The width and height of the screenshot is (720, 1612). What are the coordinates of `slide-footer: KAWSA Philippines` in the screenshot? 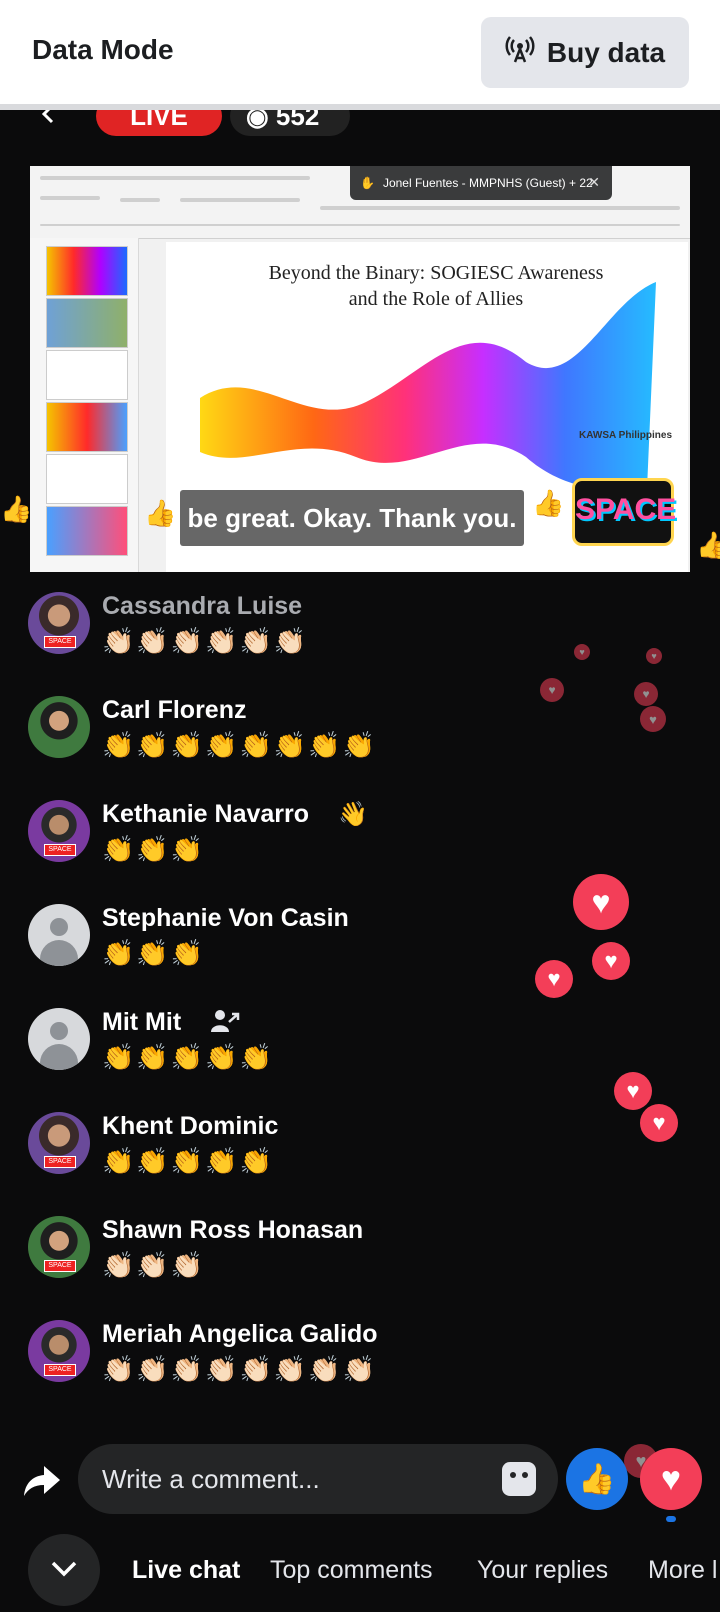 It's located at (625, 435).